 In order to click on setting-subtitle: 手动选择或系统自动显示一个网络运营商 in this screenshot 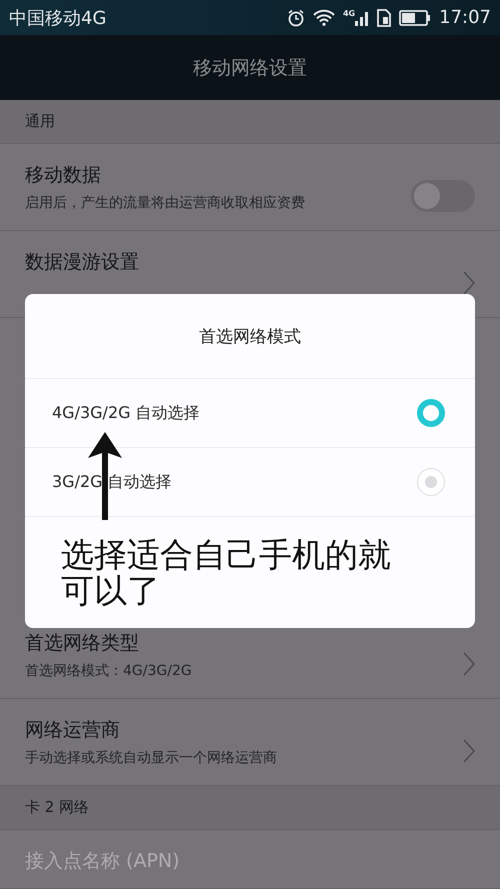, I will do `click(151, 758)`.